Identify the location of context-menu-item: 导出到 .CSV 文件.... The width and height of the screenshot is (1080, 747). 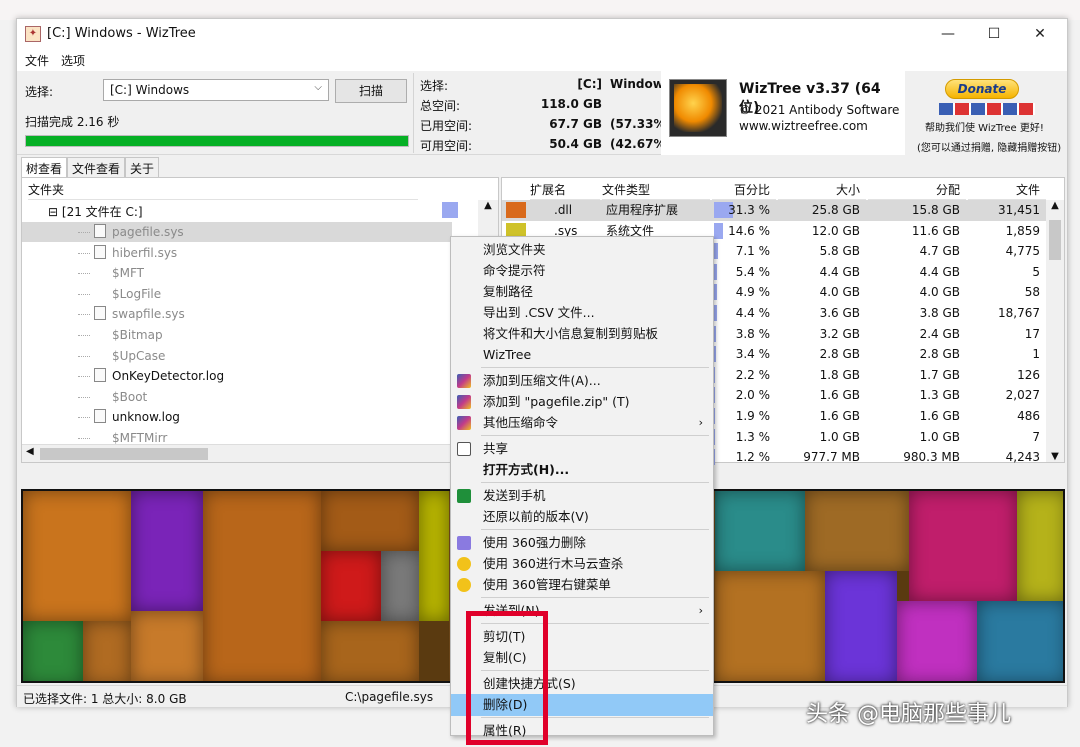
(582, 313).